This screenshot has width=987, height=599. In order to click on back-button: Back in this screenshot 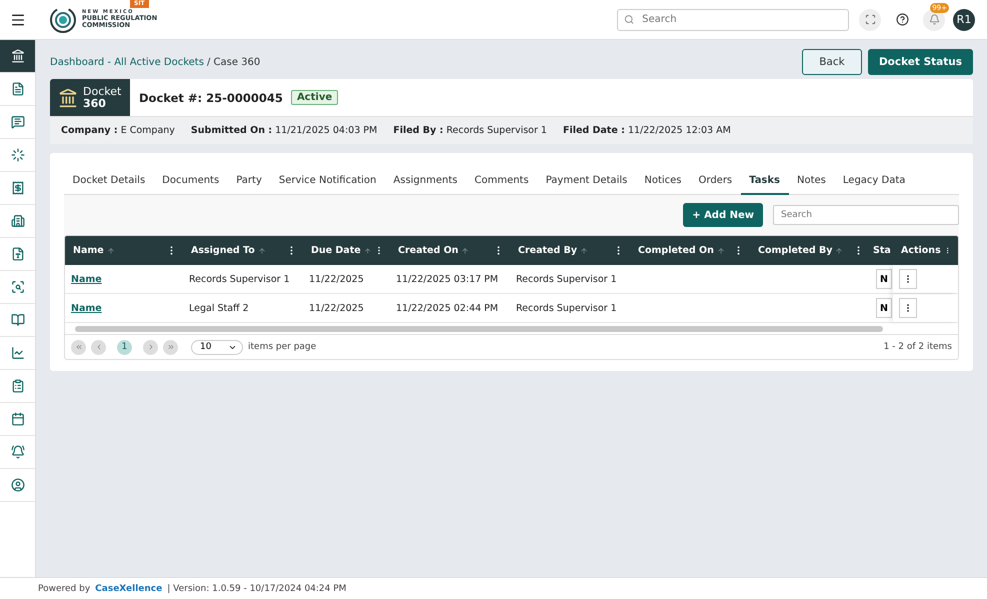, I will do `click(832, 62)`.